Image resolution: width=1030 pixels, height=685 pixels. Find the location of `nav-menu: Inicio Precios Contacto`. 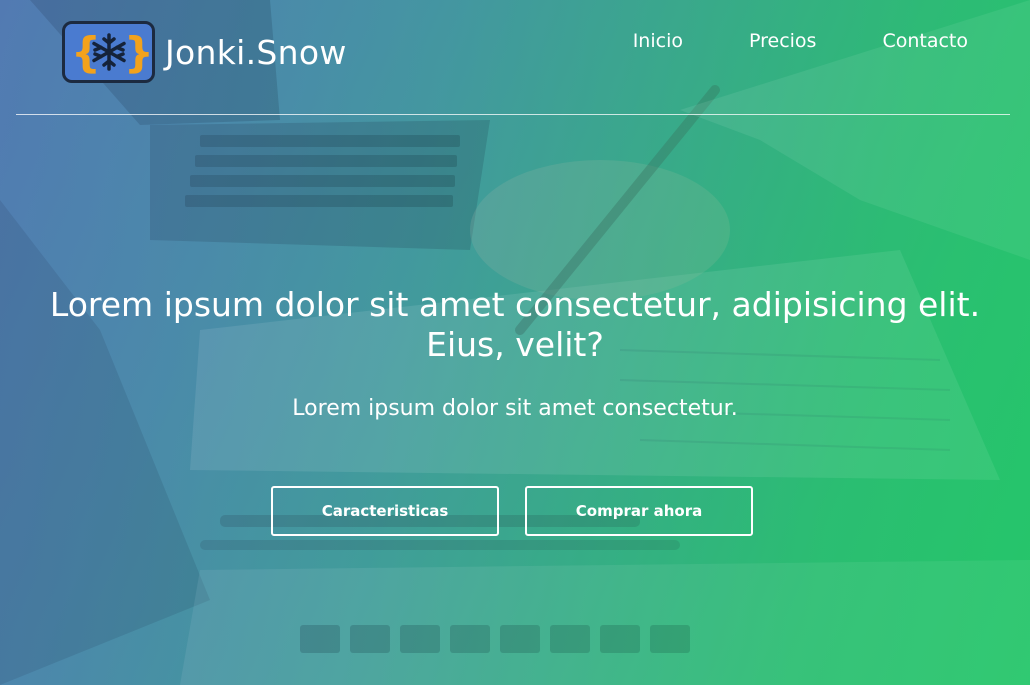

nav-menu: Inicio Precios Contacto is located at coordinates (767, 41).